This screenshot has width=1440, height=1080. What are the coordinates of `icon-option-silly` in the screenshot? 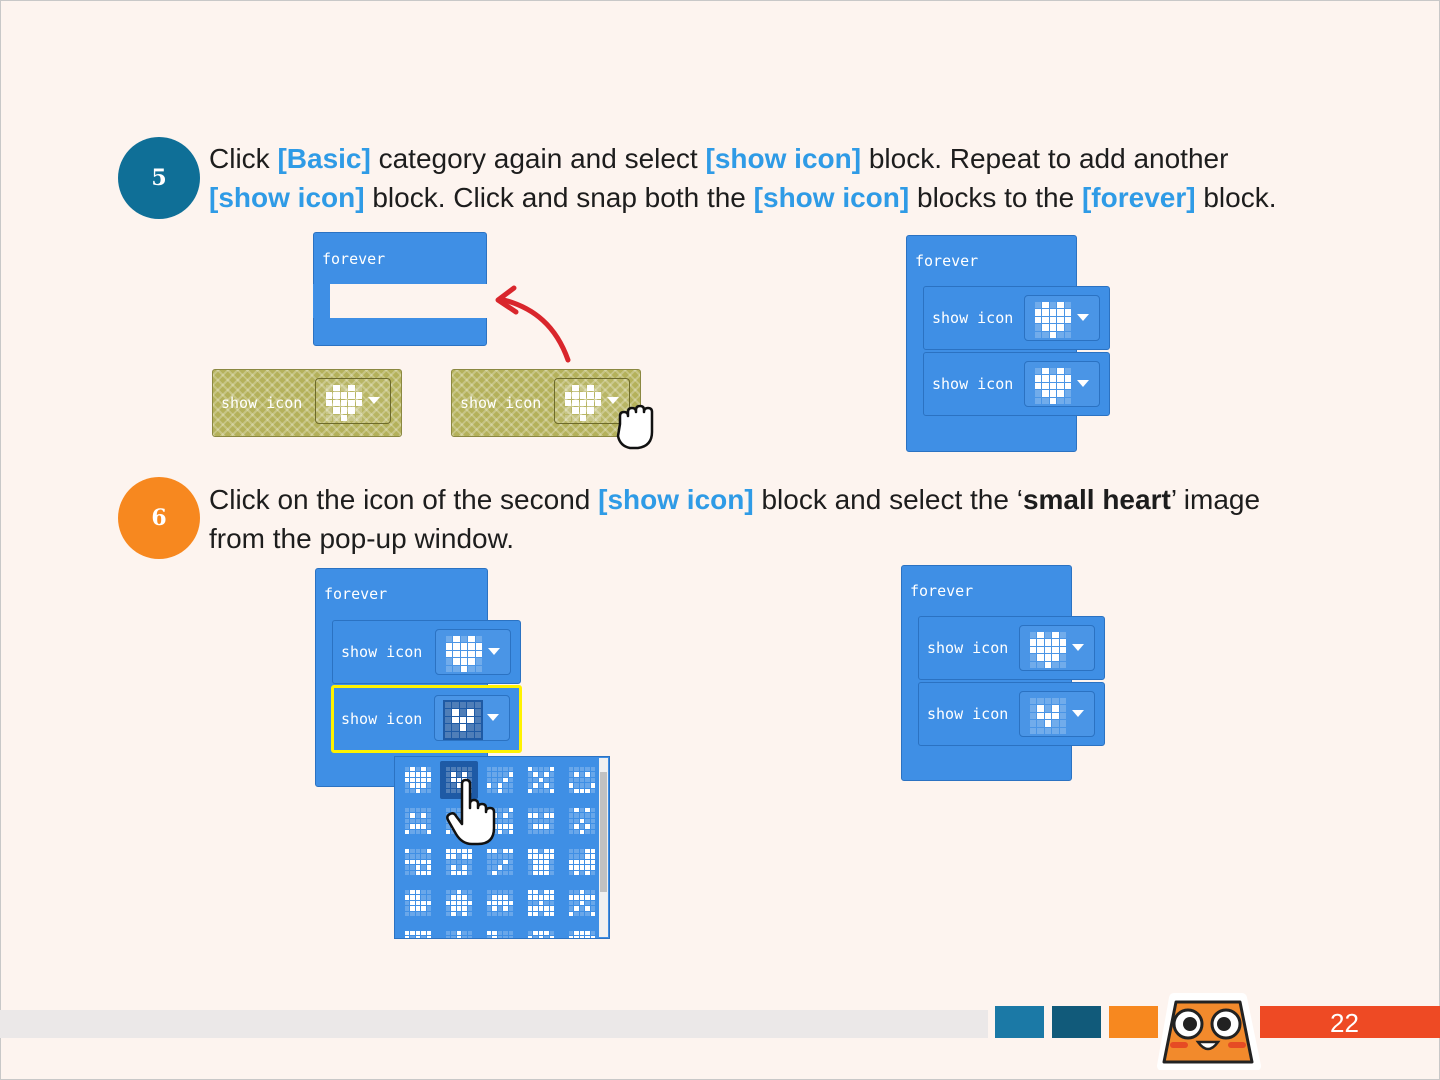 It's located at (418, 862).